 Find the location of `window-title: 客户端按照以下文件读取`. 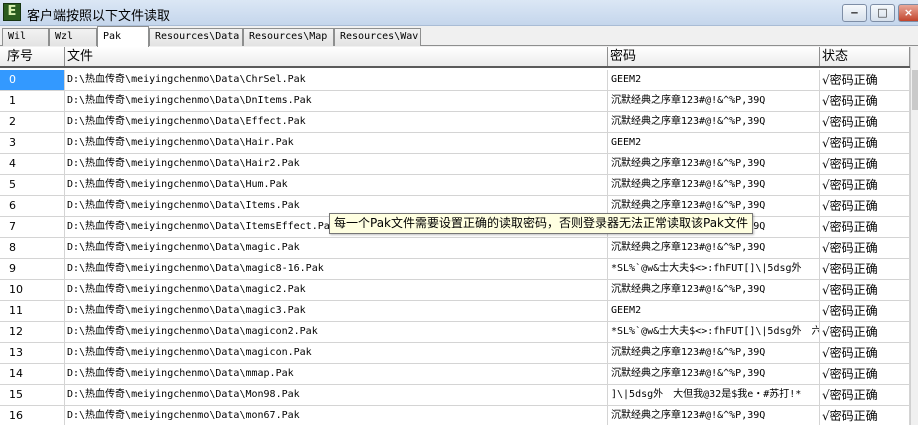

window-title: 客户端按照以下文件读取 is located at coordinates (99, 16).